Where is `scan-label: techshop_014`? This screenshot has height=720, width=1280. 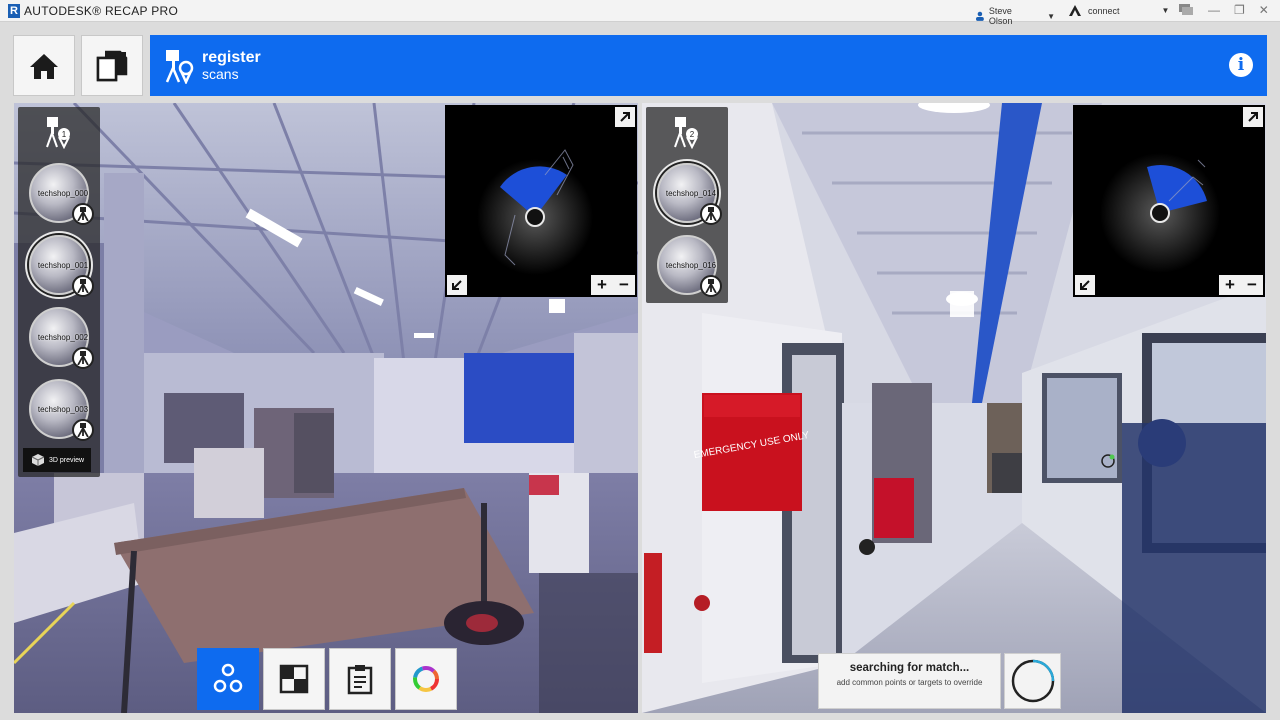 scan-label: techshop_014 is located at coordinates (691, 193).